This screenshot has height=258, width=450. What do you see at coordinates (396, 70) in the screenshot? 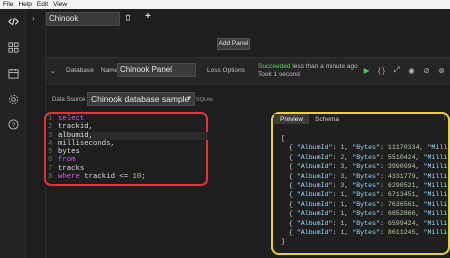
I see `expand-icon: ⤢` at bounding box center [396, 70].